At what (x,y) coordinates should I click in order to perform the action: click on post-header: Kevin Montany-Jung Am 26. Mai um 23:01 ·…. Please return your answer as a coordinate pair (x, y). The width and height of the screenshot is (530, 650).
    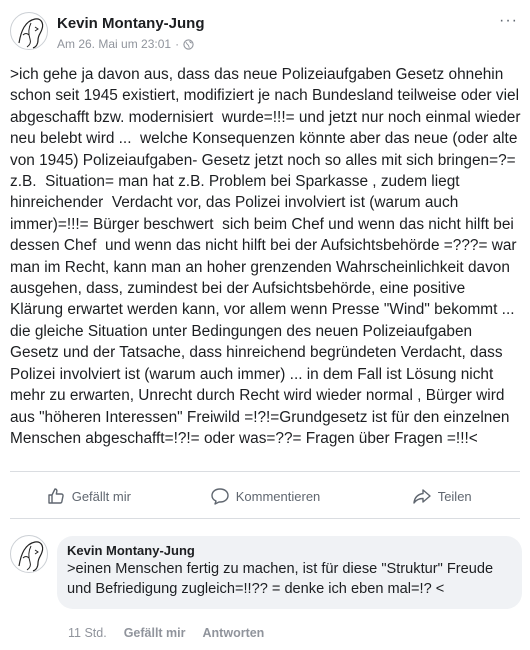
    Looking at the image, I should click on (265, 34).